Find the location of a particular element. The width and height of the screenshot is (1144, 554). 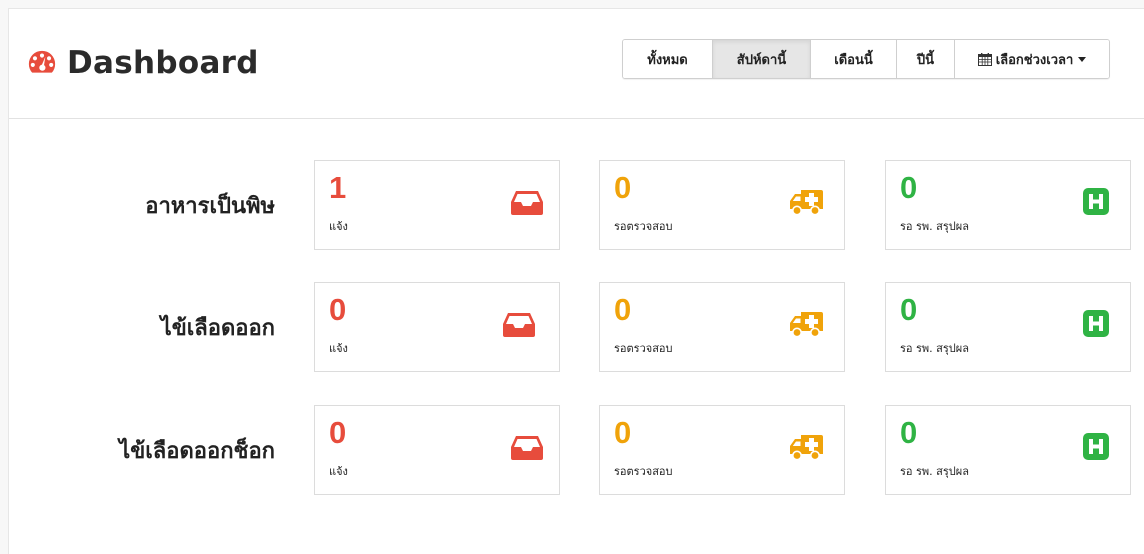

date-range-dropdown: เลือกช่วงเวลา is located at coordinates (1032, 59).